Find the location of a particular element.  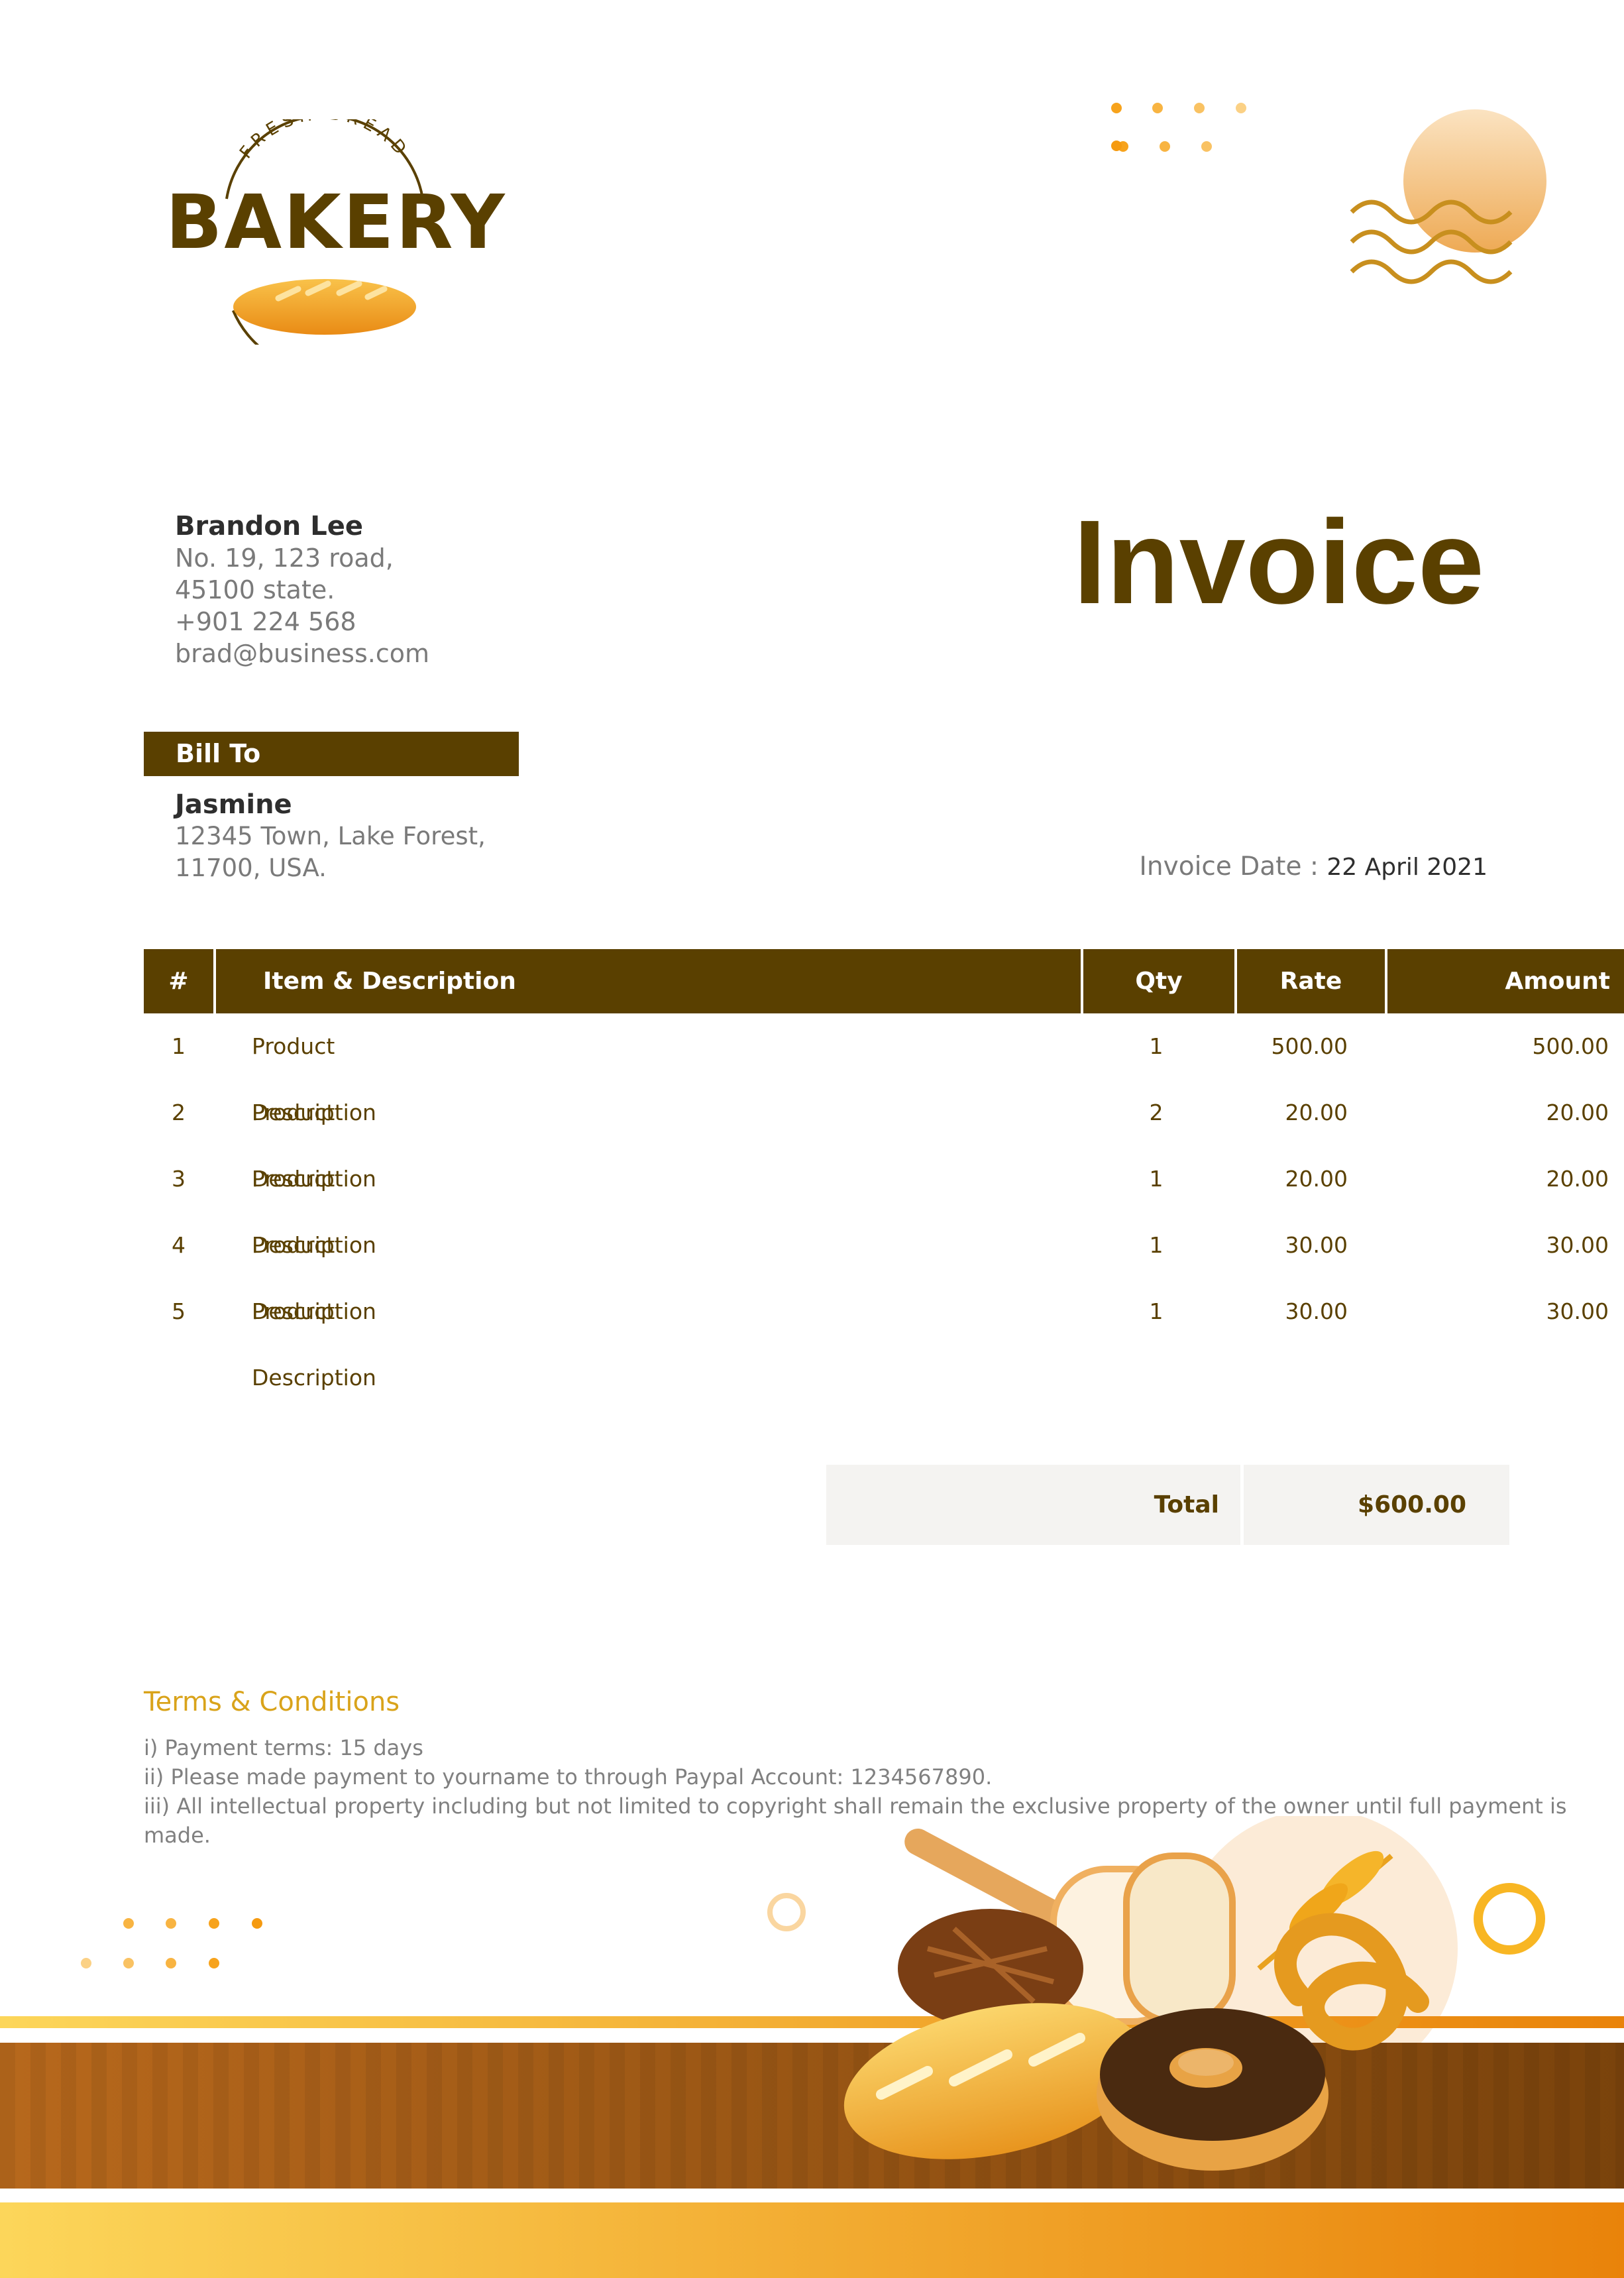

client-name: Jasmine is located at coordinates (233, 804).